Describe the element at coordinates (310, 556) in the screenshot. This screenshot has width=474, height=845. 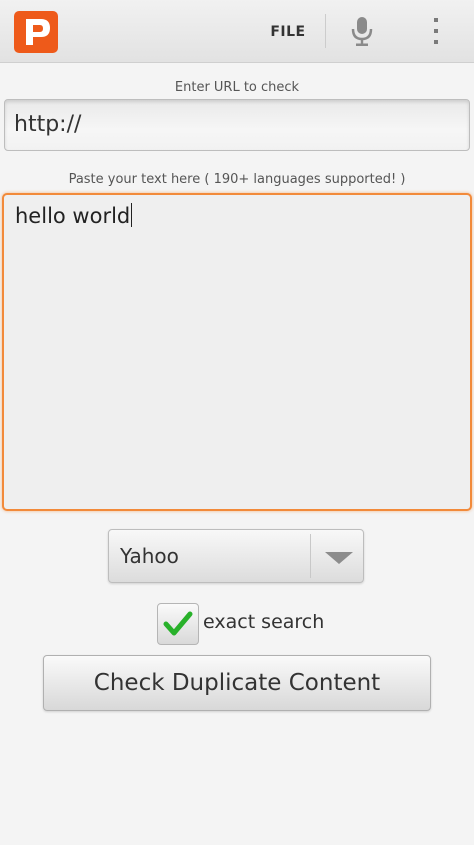
I see `dropdown-divider` at that location.